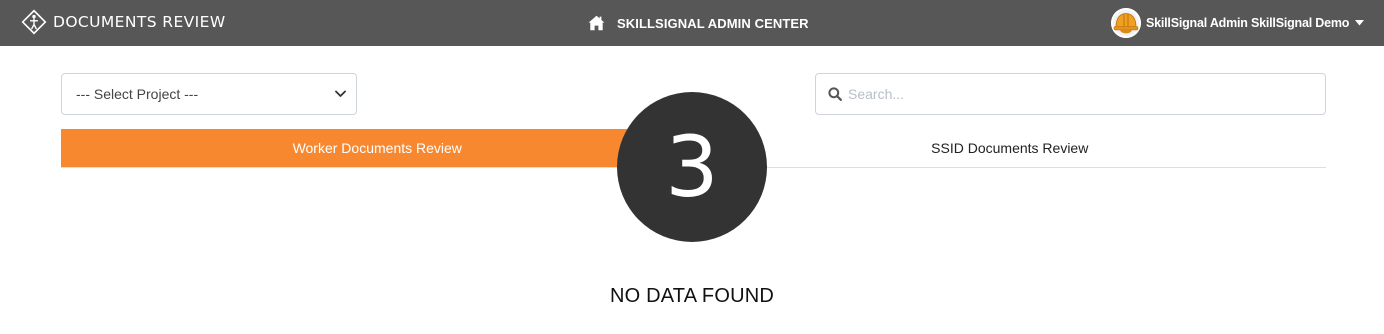 The width and height of the screenshot is (1384, 334). Describe the element at coordinates (713, 23) in the screenshot. I see `admin-center-label: SKILLSIGNAL ADMIN CENTER` at that location.